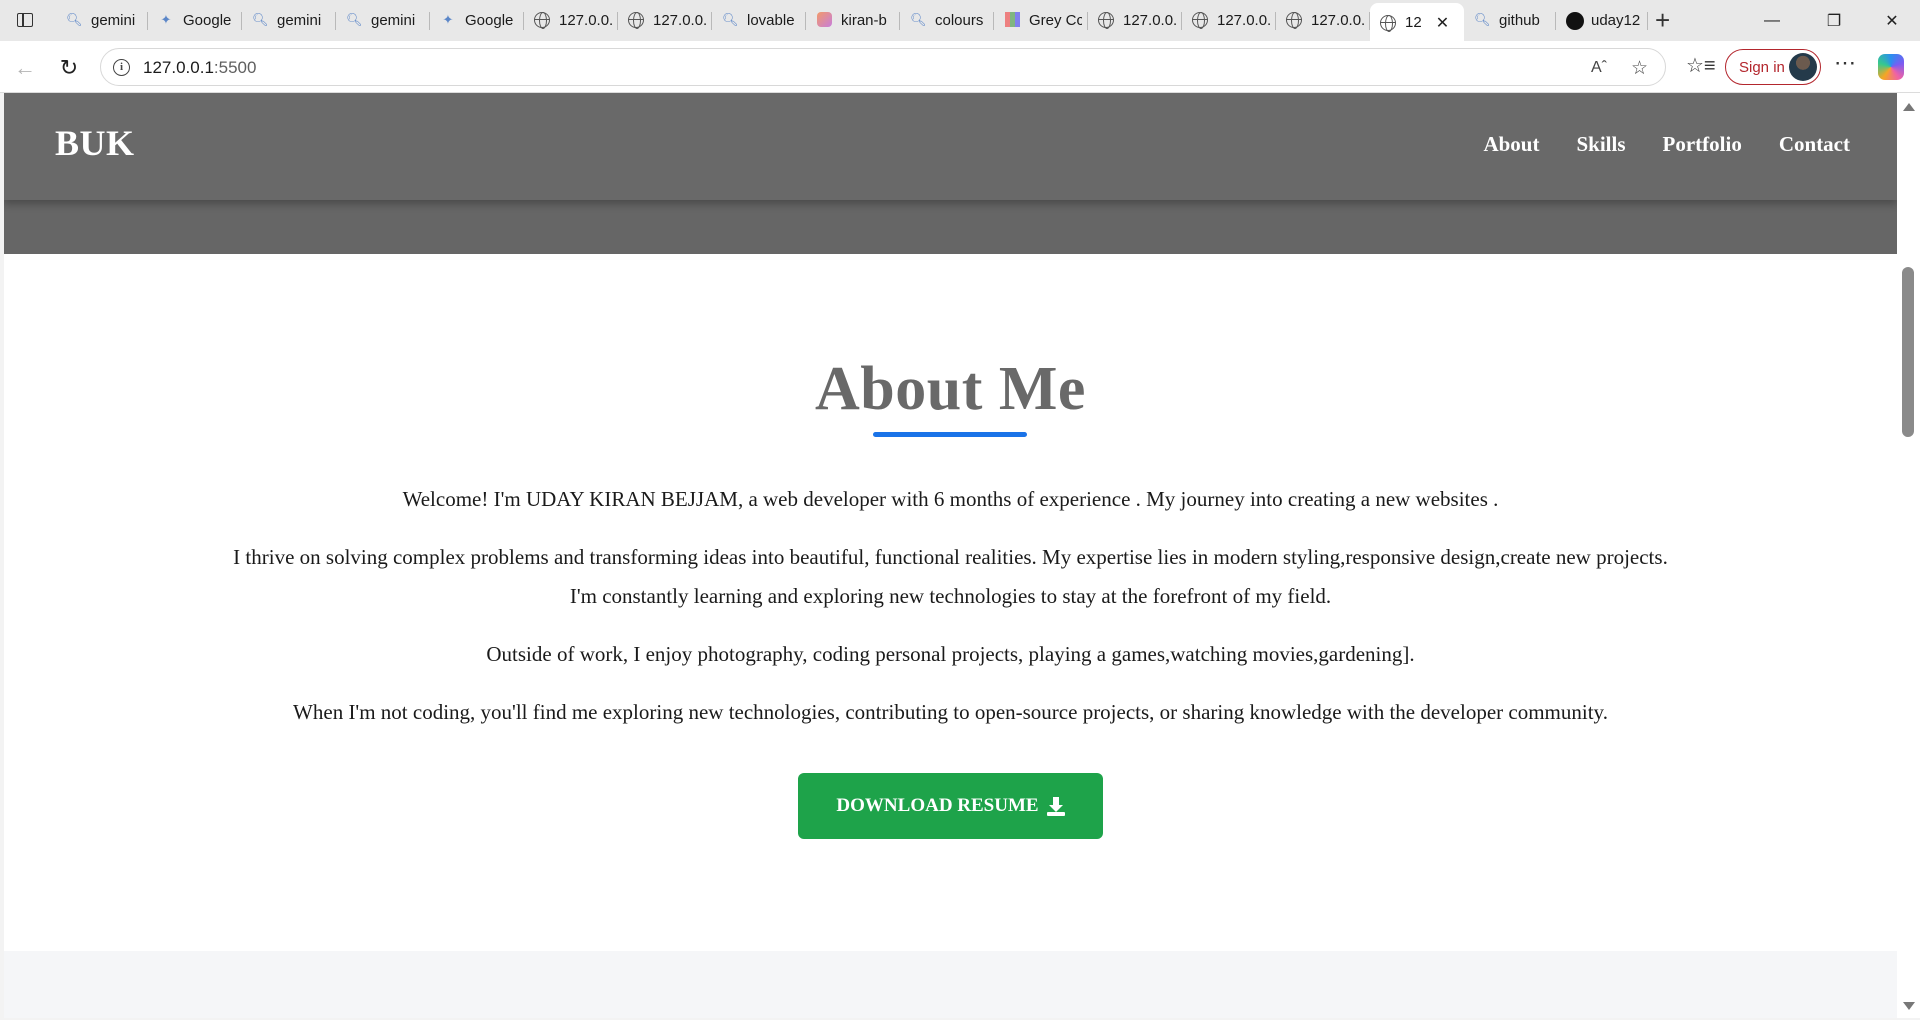 This screenshot has width=1920, height=1020. I want to click on close-window-button: ✕, so click(1892, 20).